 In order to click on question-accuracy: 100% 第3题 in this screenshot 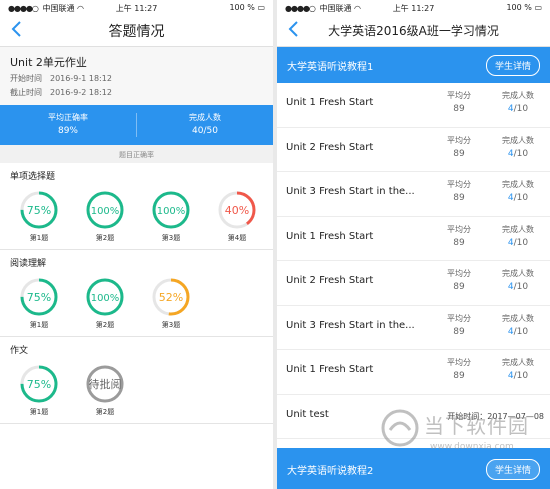, I will do `click(171, 216)`.